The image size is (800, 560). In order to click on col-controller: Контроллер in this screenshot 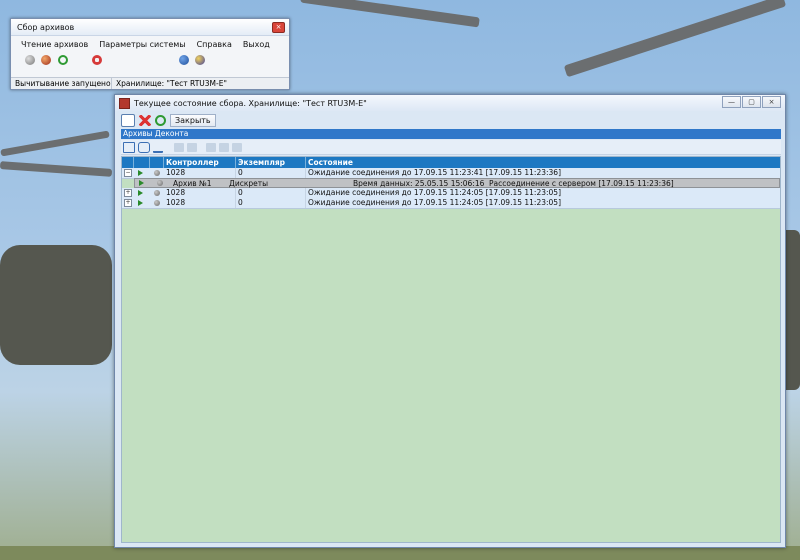, I will do `click(200, 162)`.